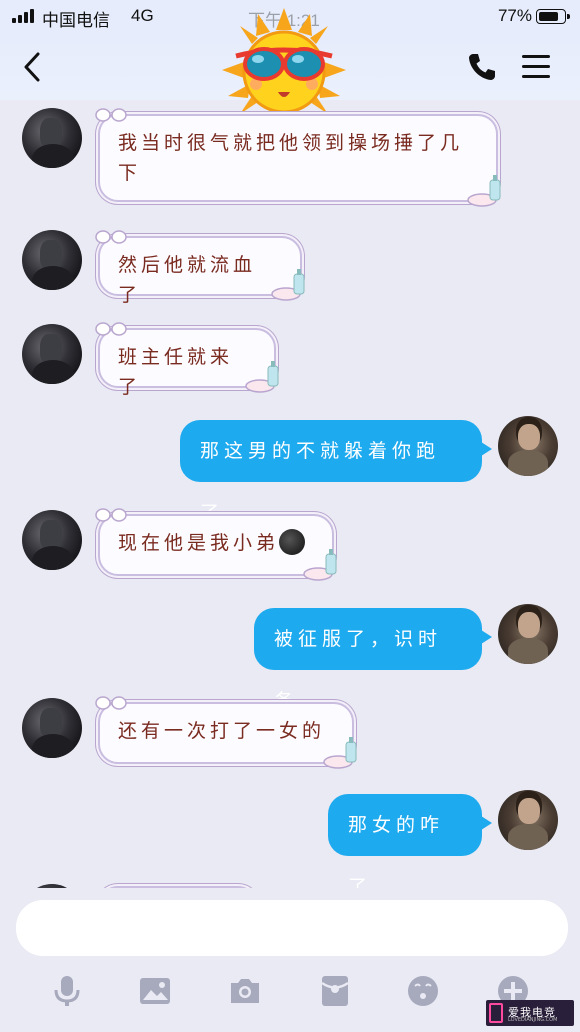  I want to click on incoming-message-bubble: 还有一次打了一女的, so click(226, 732).